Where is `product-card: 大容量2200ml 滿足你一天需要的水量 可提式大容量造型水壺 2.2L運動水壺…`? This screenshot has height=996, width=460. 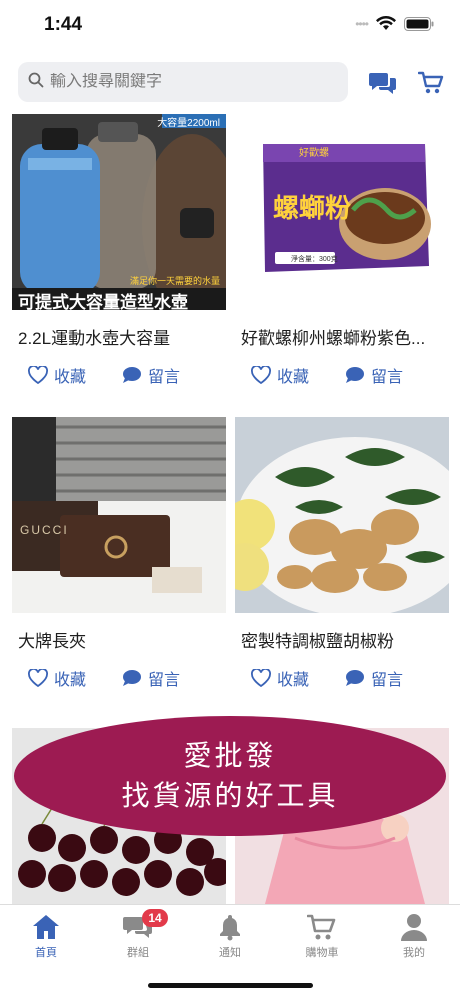 product-card: 大容量2200ml 滿足你一天需要的水量 可提式大容量造型水壺 2.2L運動水壺… is located at coordinates (119, 251).